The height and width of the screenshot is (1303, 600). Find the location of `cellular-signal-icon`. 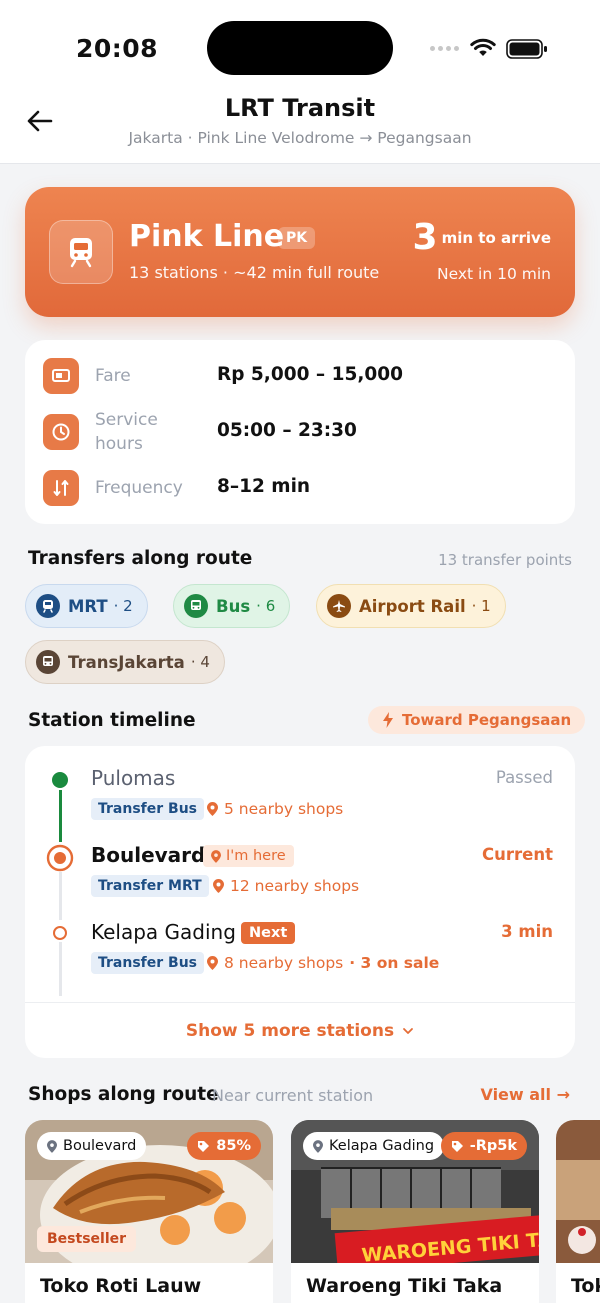

cellular-signal-icon is located at coordinates (444, 48).